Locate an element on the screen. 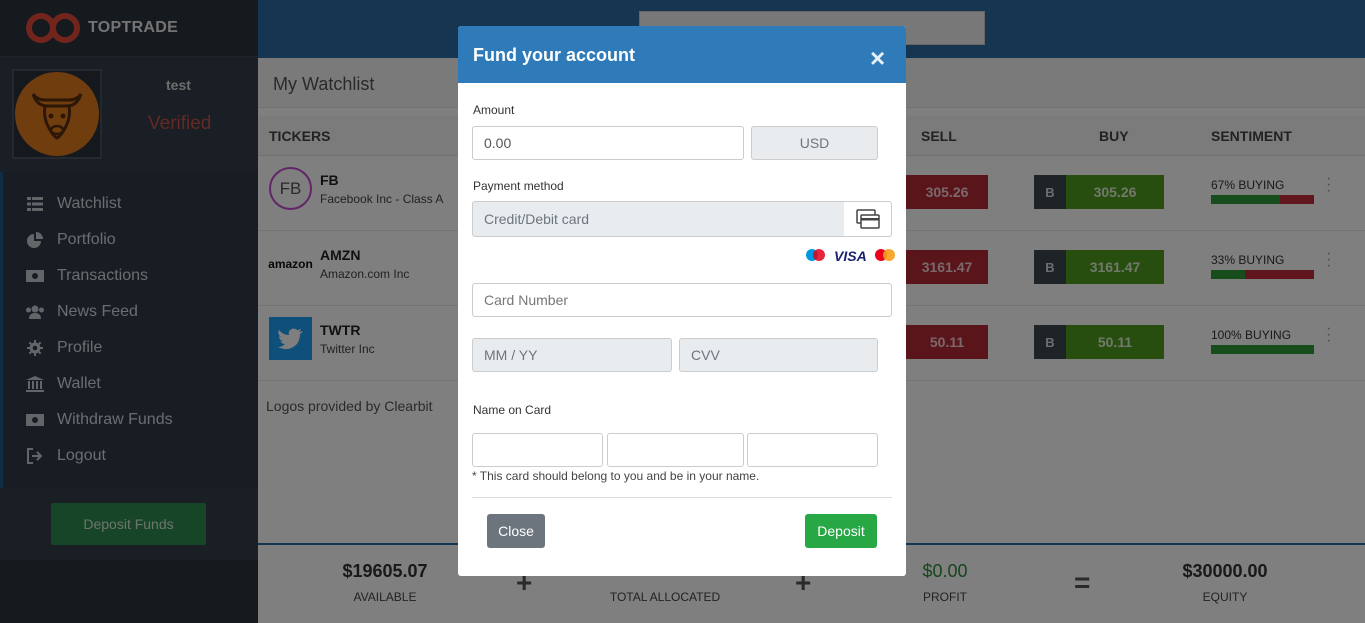 The width and height of the screenshot is (1365, 623). maestro-icon is located at coordinates (815, 256).